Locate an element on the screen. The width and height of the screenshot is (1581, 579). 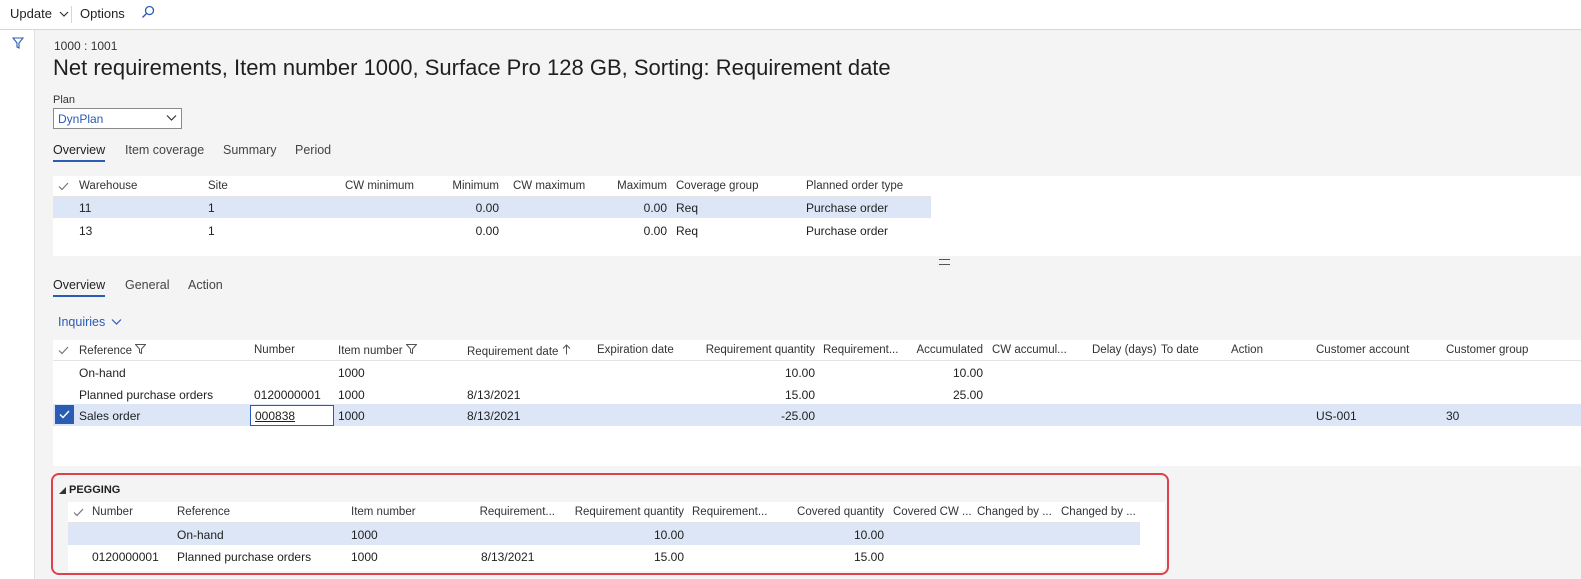
table-cell: 25.00 is located at coordinates (967, 395).